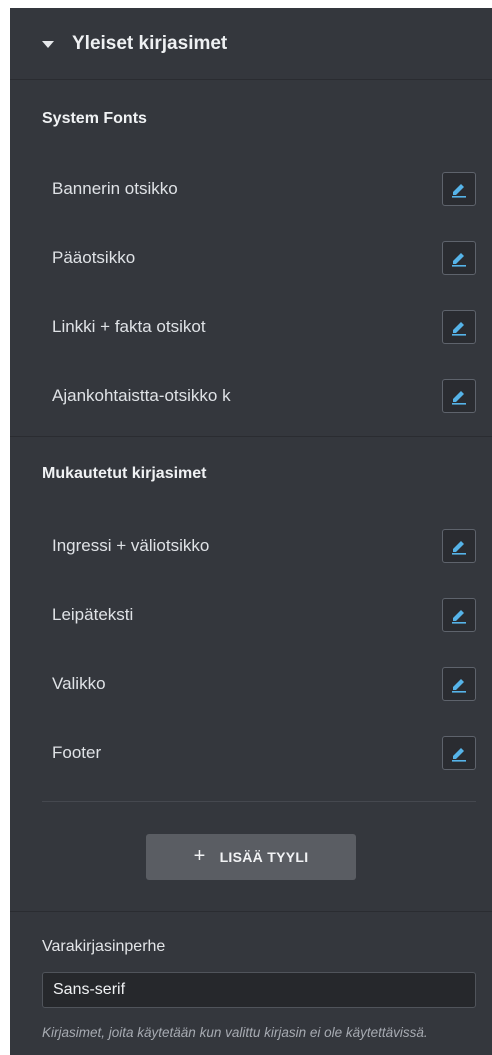 The image size is (492, 1055). Describe the element at coordinates (79, 683) in the screenshot. I see `font-row-label: Valikko` at that location.